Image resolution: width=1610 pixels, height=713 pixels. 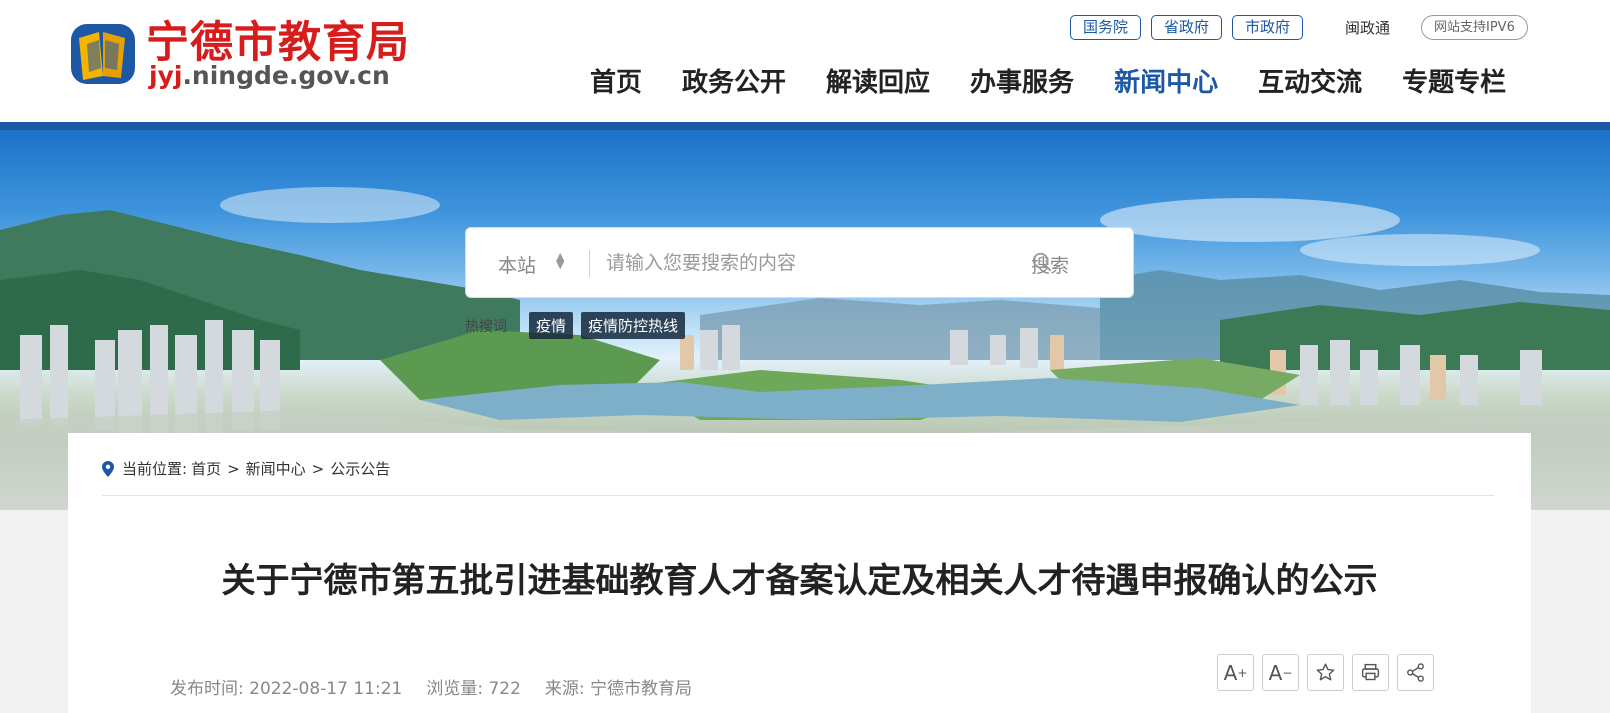 What do you see at coordinates (486, 326) in the screenshot?
I see `hot-search-label: 热搜词` at bounding box center [486, 326].